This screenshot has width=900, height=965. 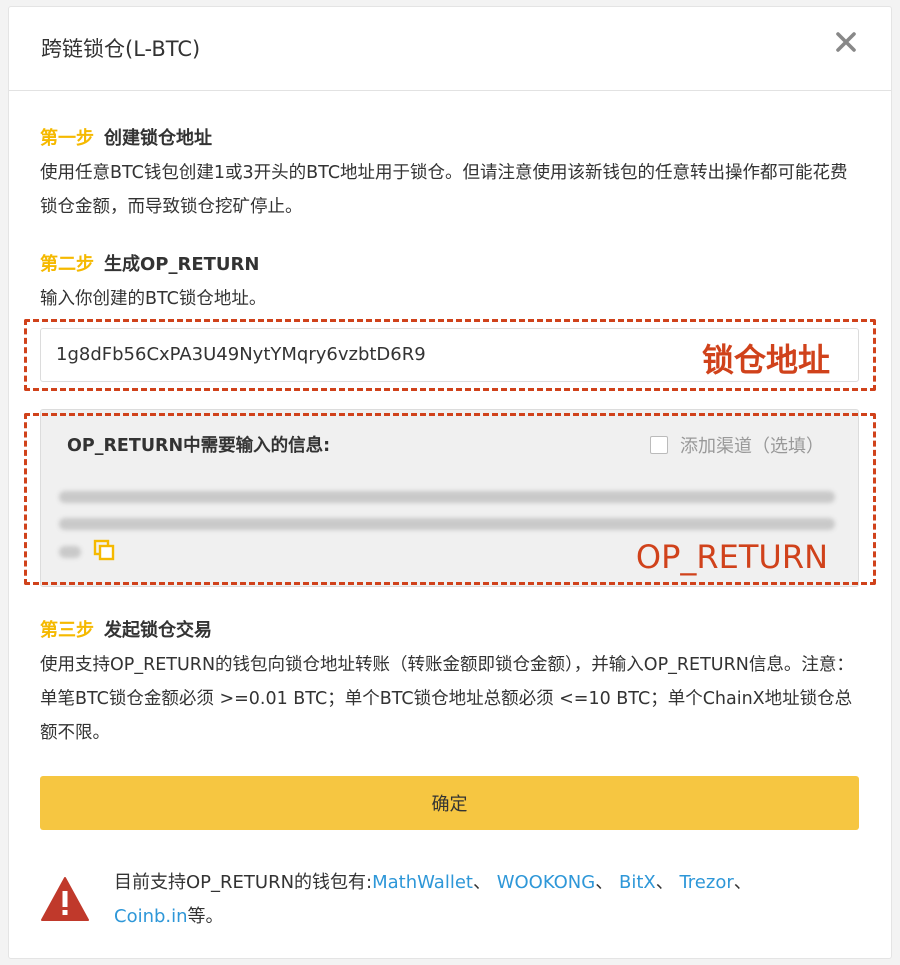 I want to click on copy-icon, so click(x=104, y=550).